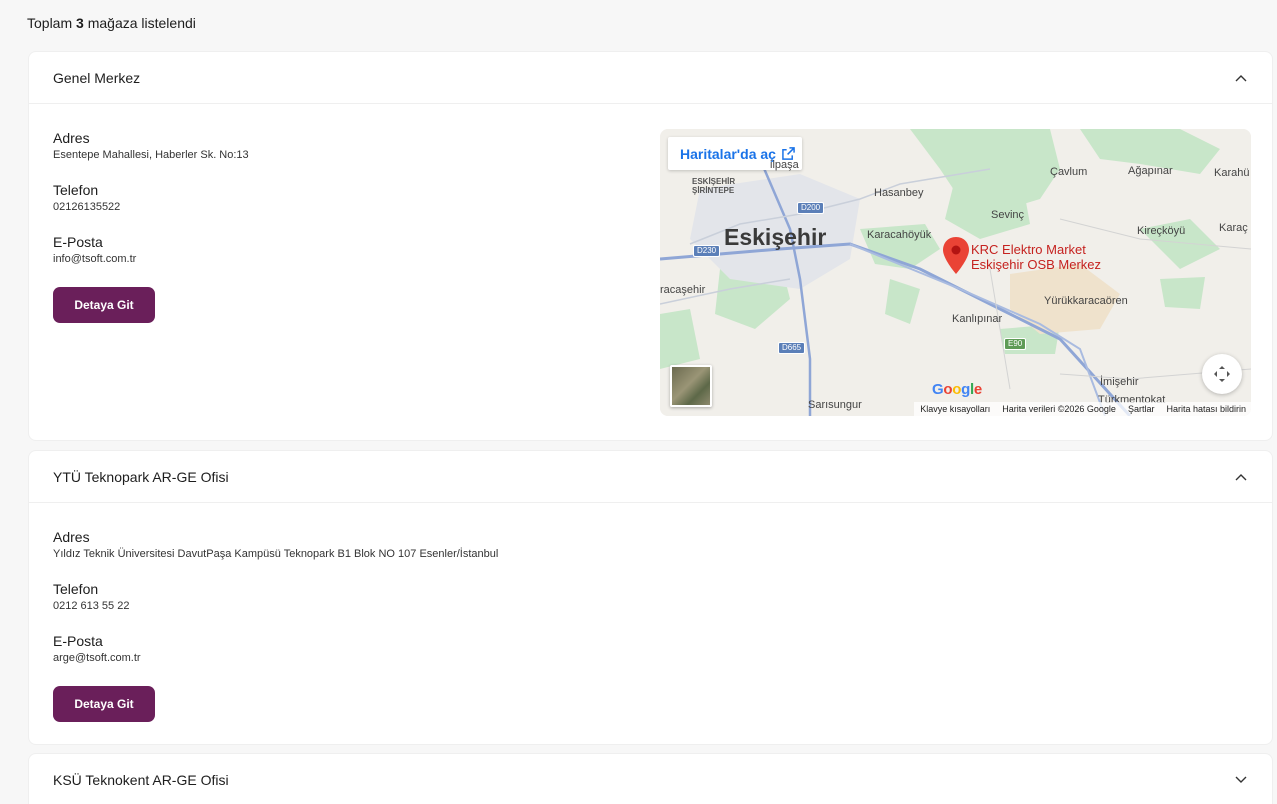 The image size is (1277, 804). What do you see at coordinates (97, 658) in the screenshot?
I see `email-value: arge@tsoft.com.tr` at bounding box center [97, 658].